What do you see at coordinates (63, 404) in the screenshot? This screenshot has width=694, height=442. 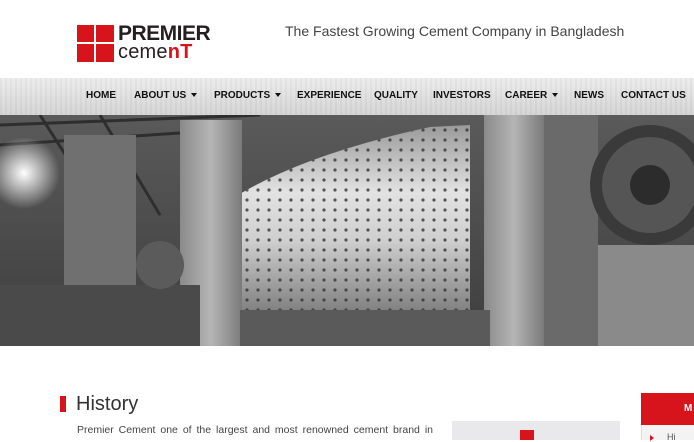 I see `section-accent-bar` at bounding box center [63, 404].